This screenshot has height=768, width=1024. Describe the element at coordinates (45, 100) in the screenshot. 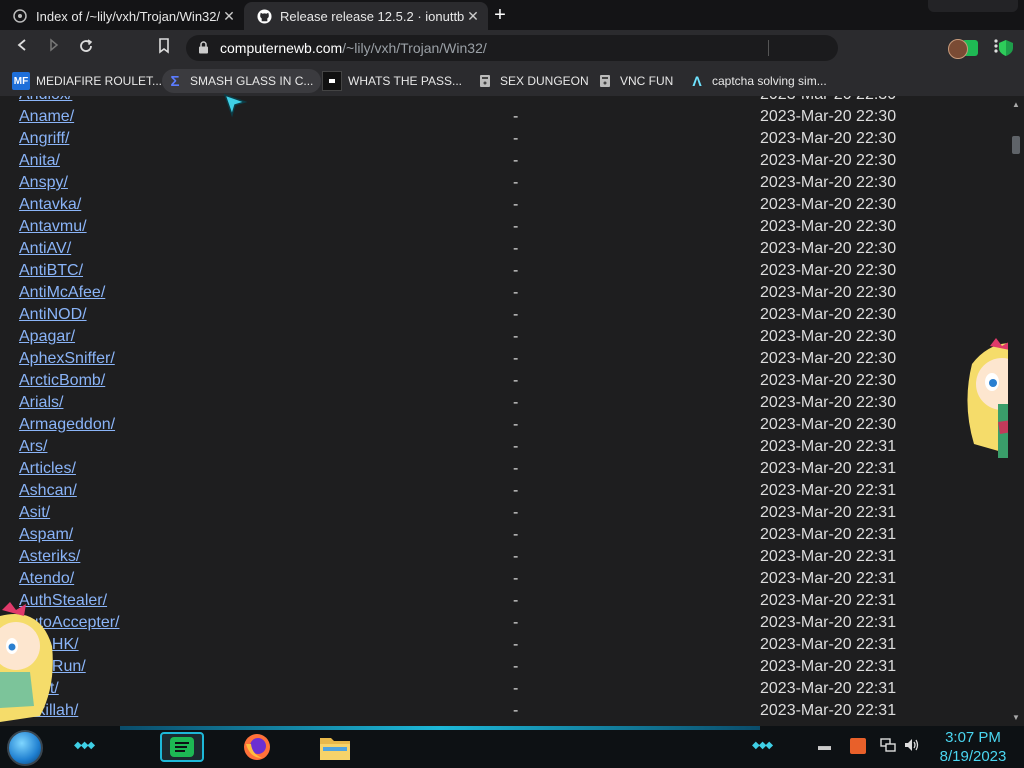

I see `directory-link: Andiox/` at that location.